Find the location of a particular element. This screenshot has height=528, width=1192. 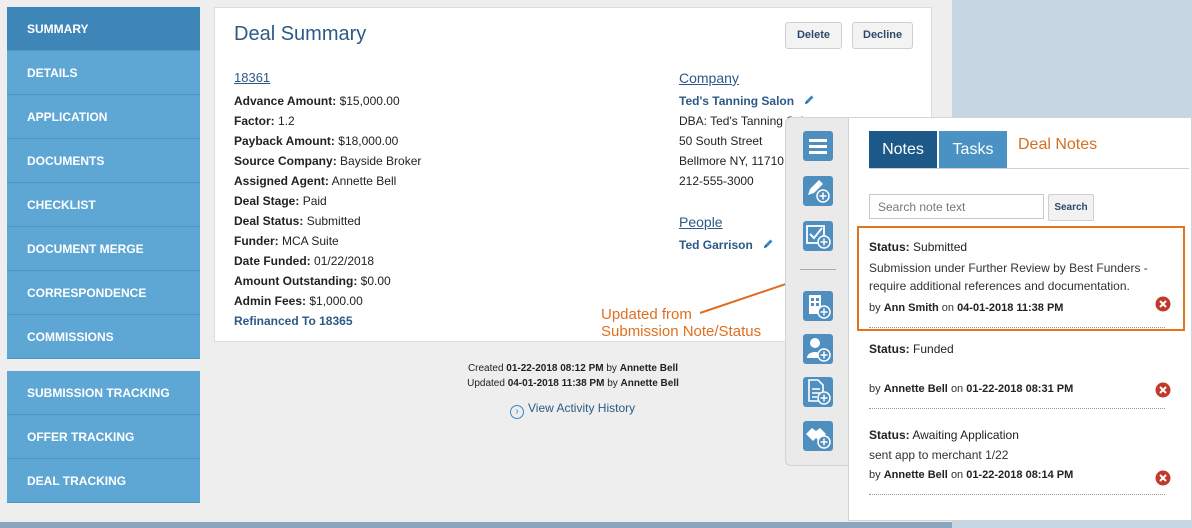

sidebar-item-documents: DOCUMENTS is located at coordinates (103, 161).